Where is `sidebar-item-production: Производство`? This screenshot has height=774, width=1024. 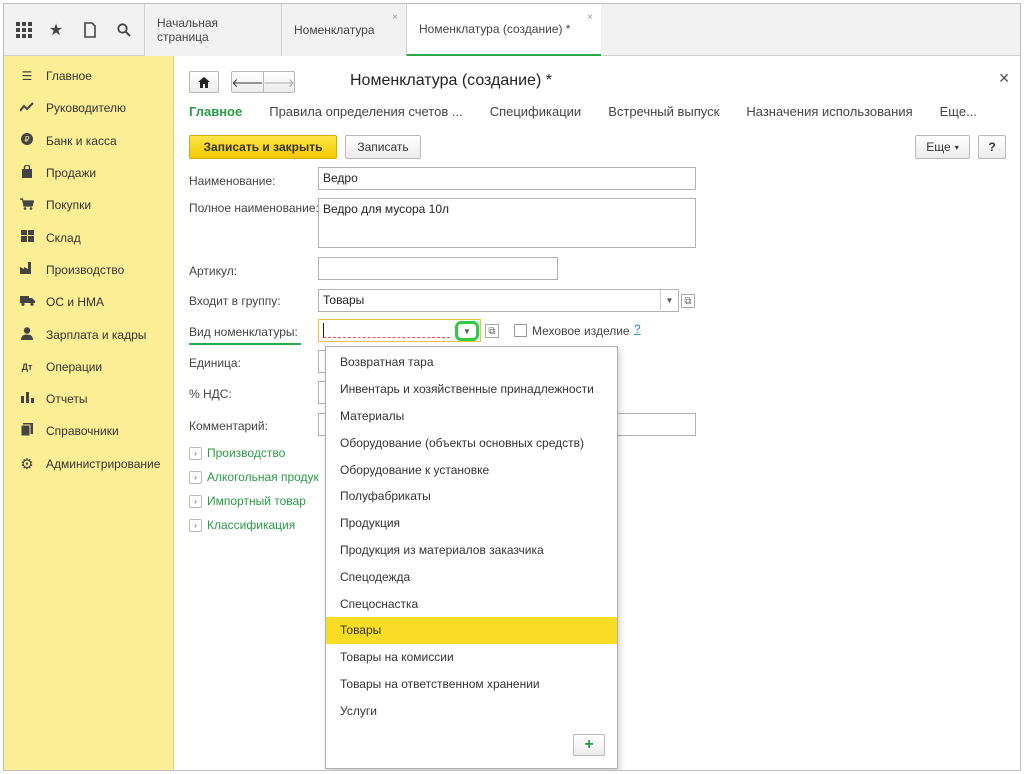 sidebar-item-production: Производство is located at coordinates (88, 270).